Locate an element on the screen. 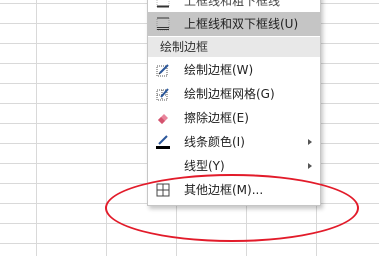  menu-item-top-double-bottom-border: 上框线和双下框线(U) is located at coordinates (234, 24).